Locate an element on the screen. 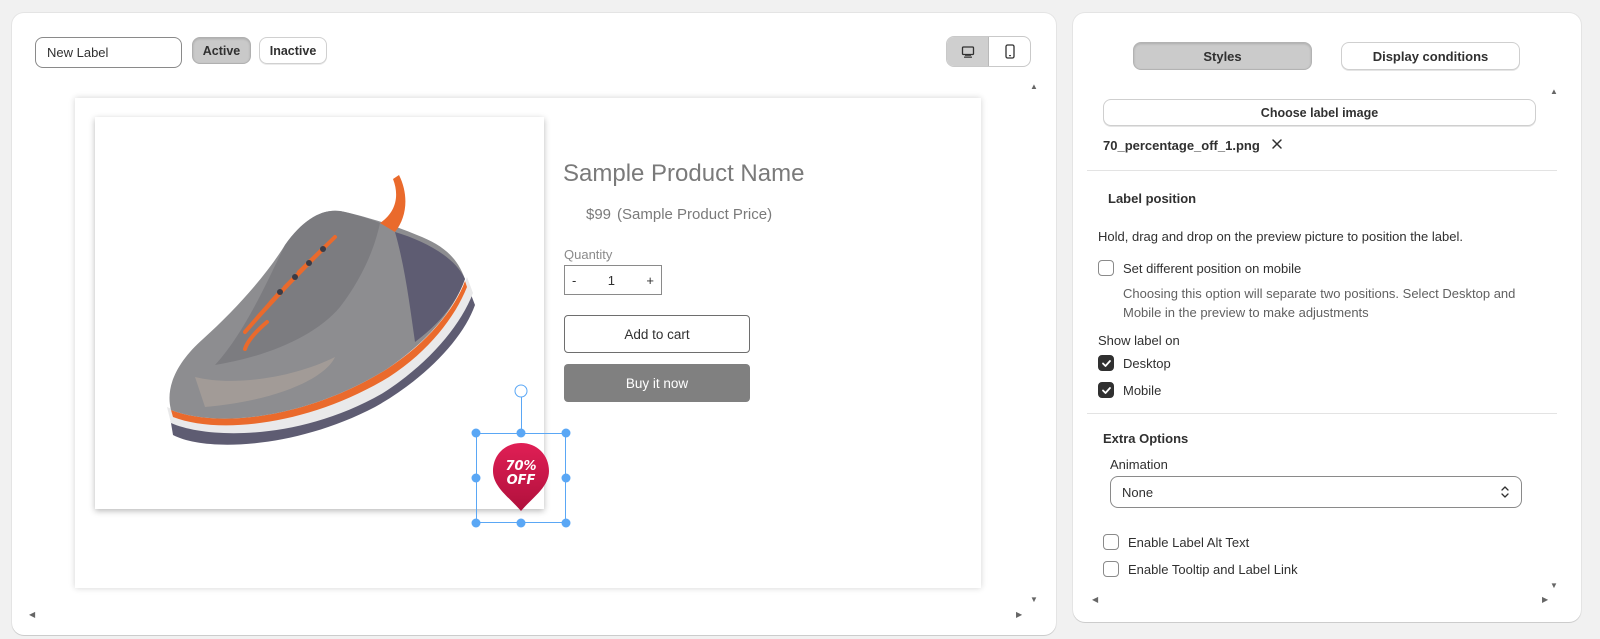  badge-image: 70% OFF is located at coordinates (521, 477).